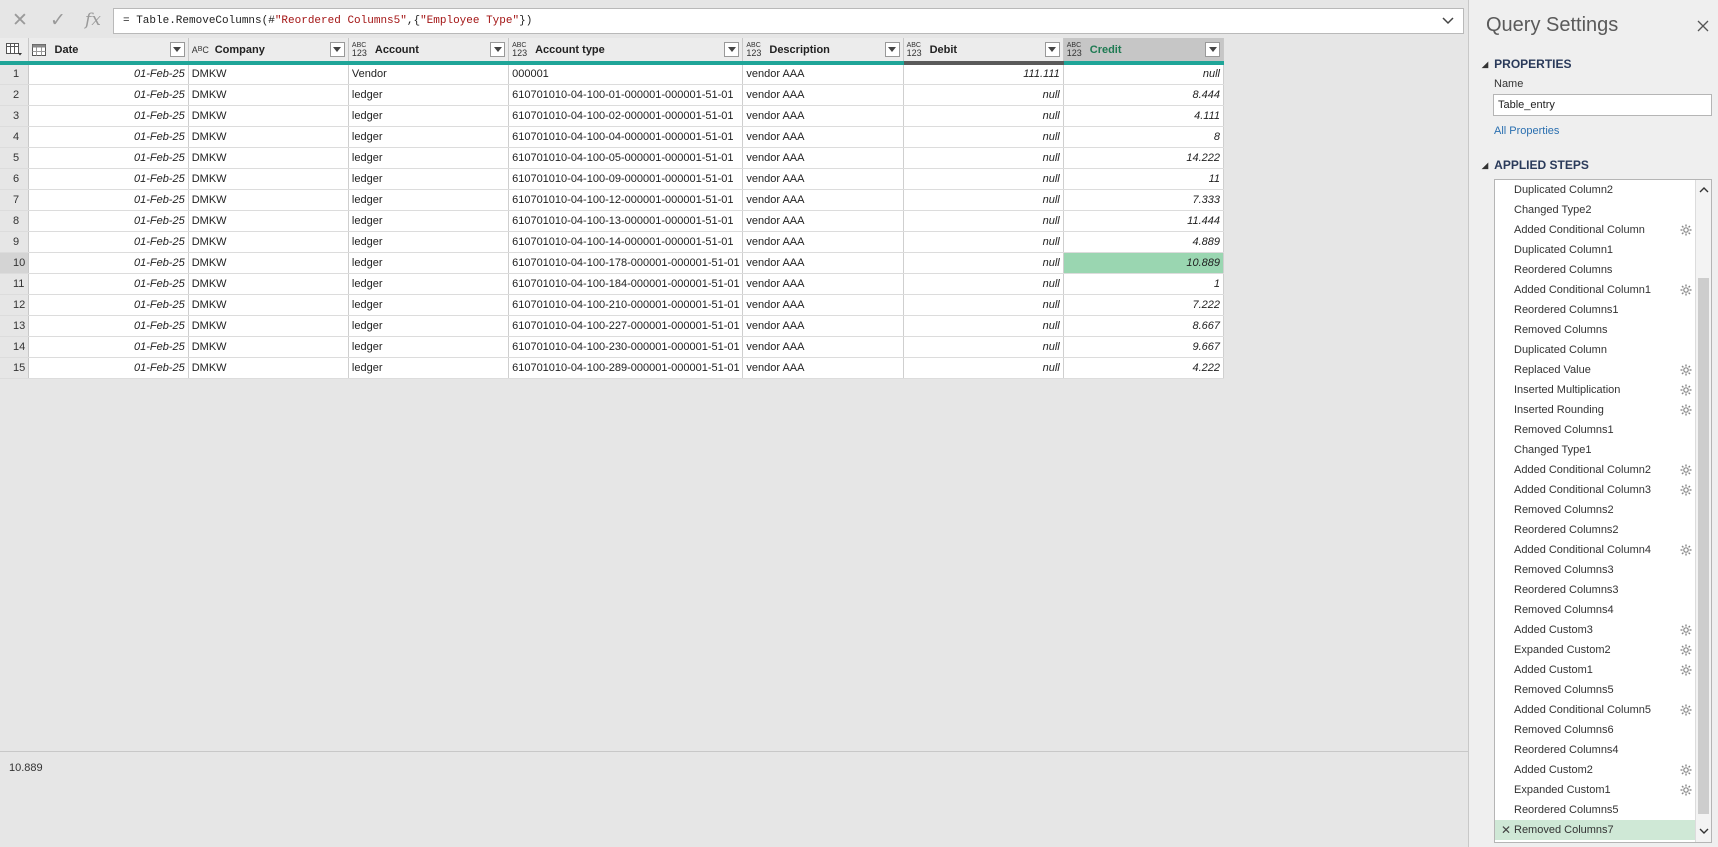 Image resolution: width=1718 pixels, height=847 pixels. What do you see at coordinates (201, 50) in the screenshot?
I see `text-type-icon: ABC` at bounding box center [201, 50].